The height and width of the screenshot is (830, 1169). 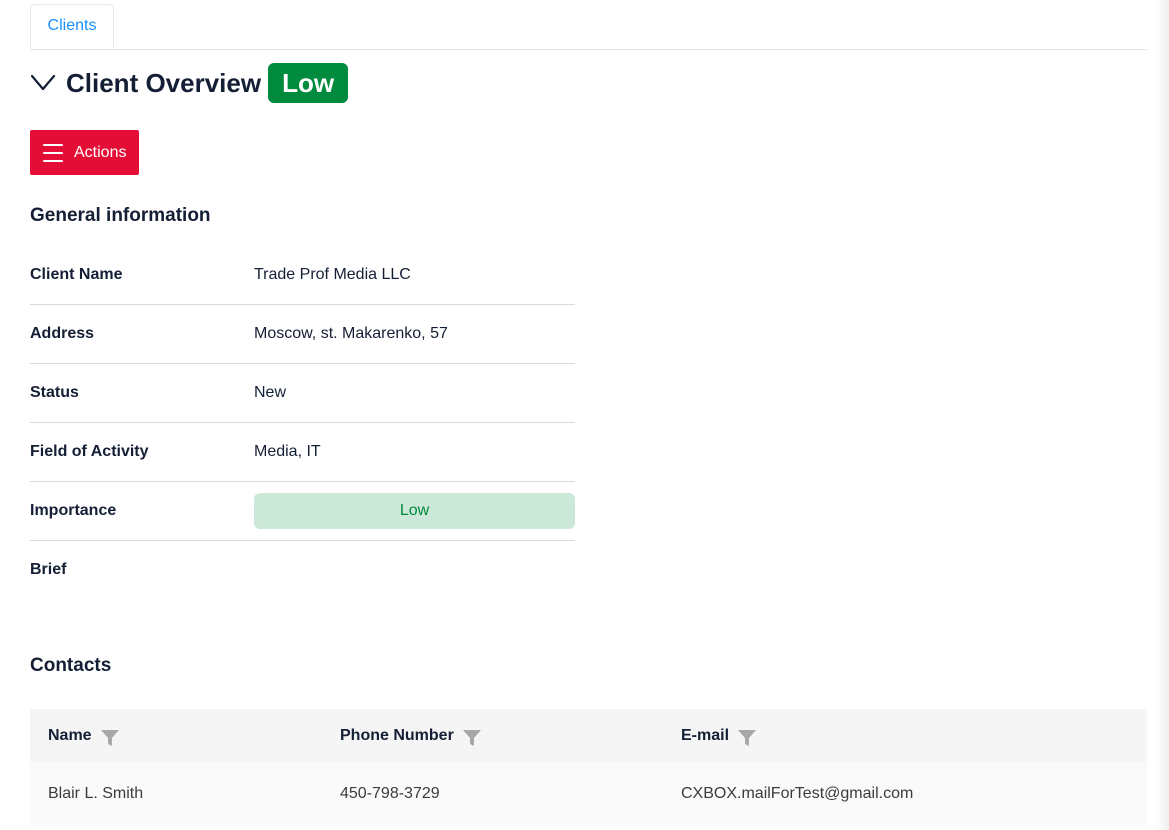 I want to click on info-row-address: Address Moscow, st. Makarenko, 57, so click(x=302, y=334).